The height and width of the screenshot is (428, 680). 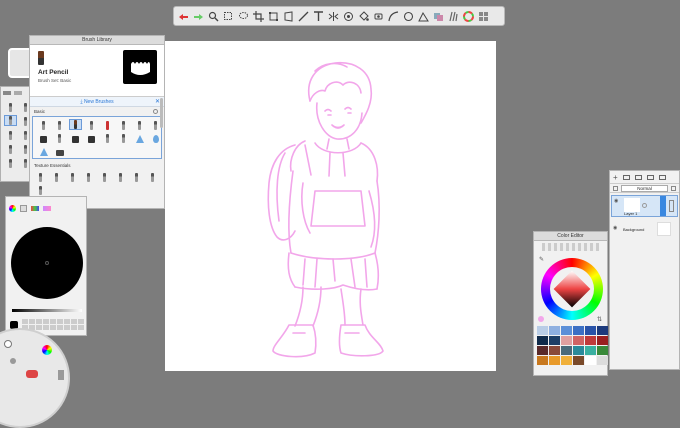 What do you see at coordinates (663, 206) in the screenshot?
I see `layer-opacity-bar` at bounding box center [663, 206].